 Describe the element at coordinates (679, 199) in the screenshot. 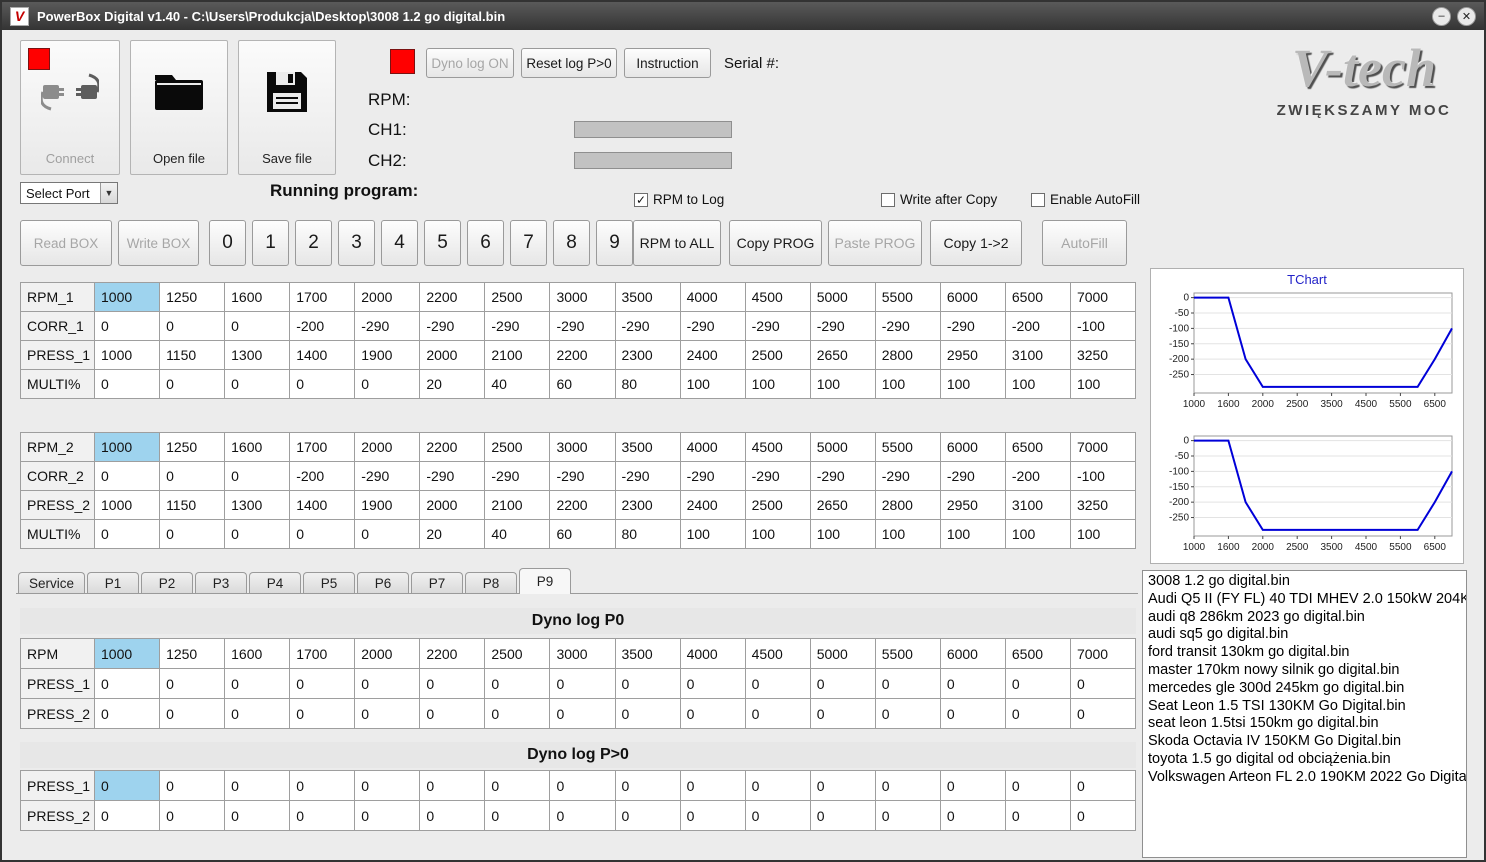

I see `rpm-to-log-checkbox: ✓ RPM to Log` at that location.